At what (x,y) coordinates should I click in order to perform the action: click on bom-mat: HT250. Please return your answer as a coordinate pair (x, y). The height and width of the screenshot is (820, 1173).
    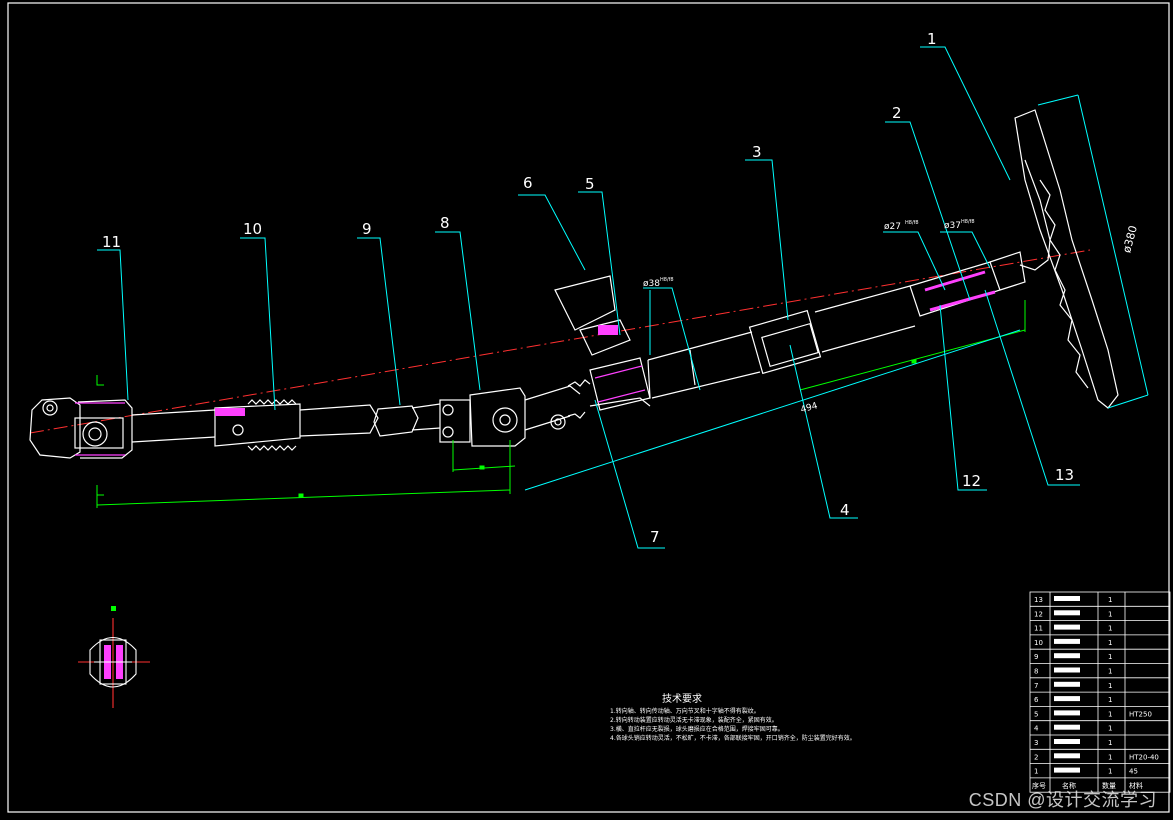
    Looking at the image, I should click on (1140, 714).